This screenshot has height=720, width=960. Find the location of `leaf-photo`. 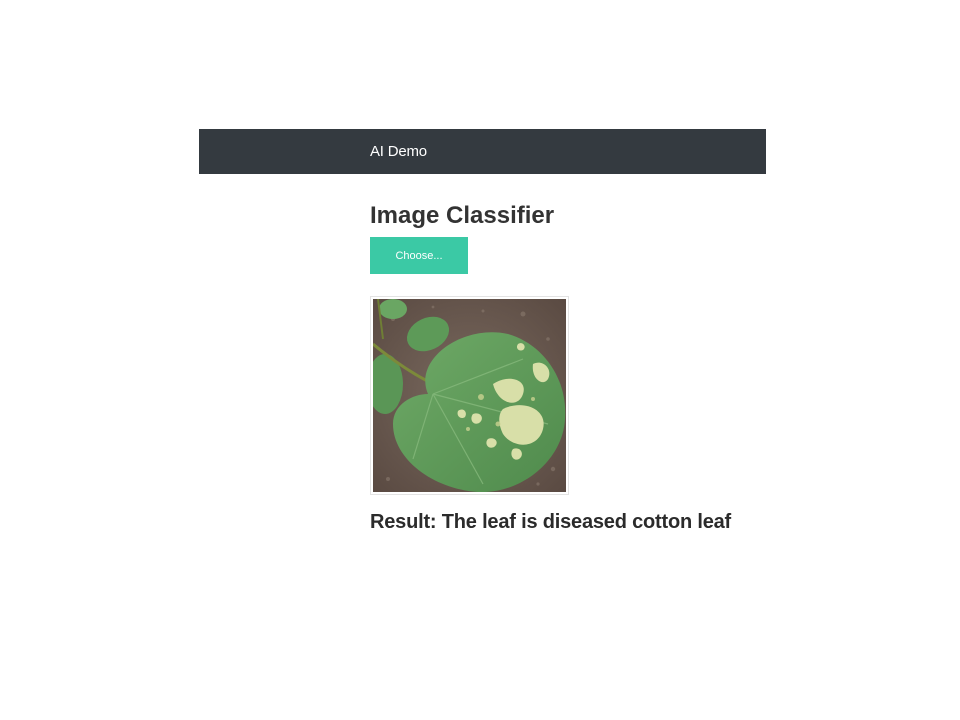

leaf-photo is located at coordinates (469, 395).